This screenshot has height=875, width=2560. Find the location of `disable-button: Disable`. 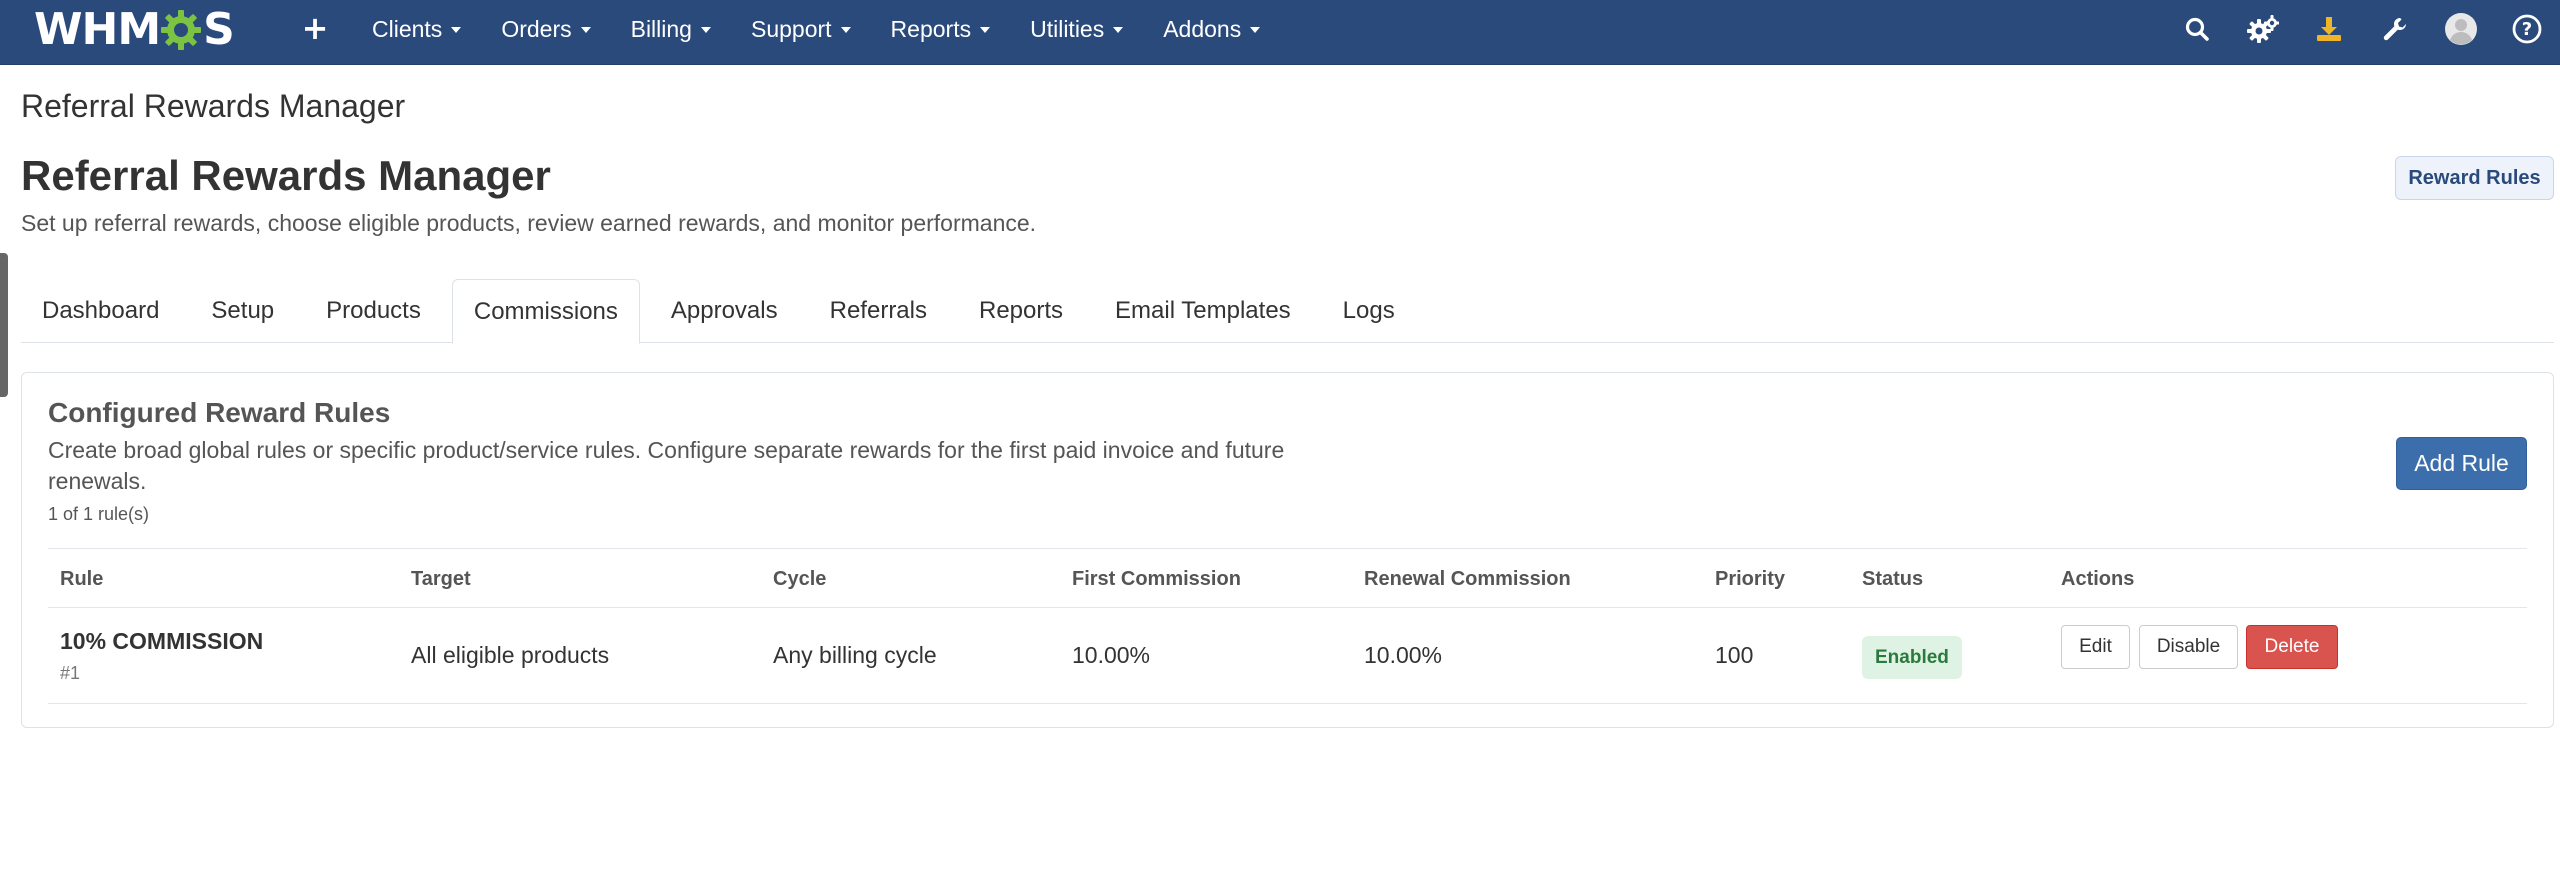

disable-button: Disable is located at coordinates (2188, 647).